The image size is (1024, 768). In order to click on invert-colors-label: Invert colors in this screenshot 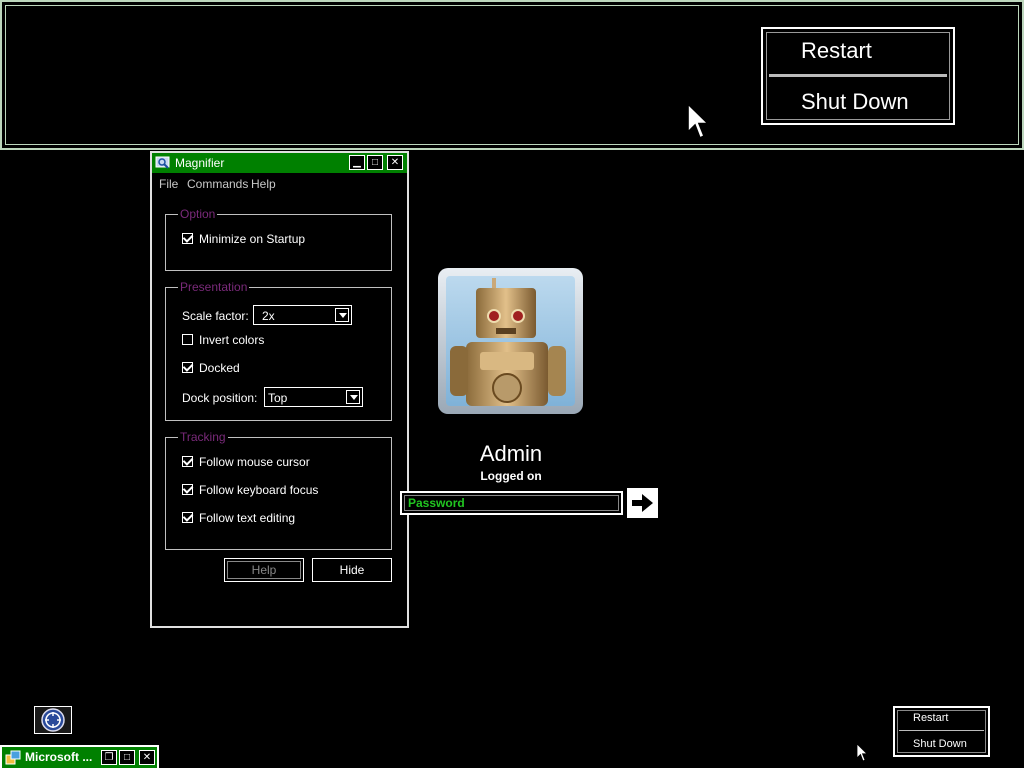, I will do `click(232, 340)`.